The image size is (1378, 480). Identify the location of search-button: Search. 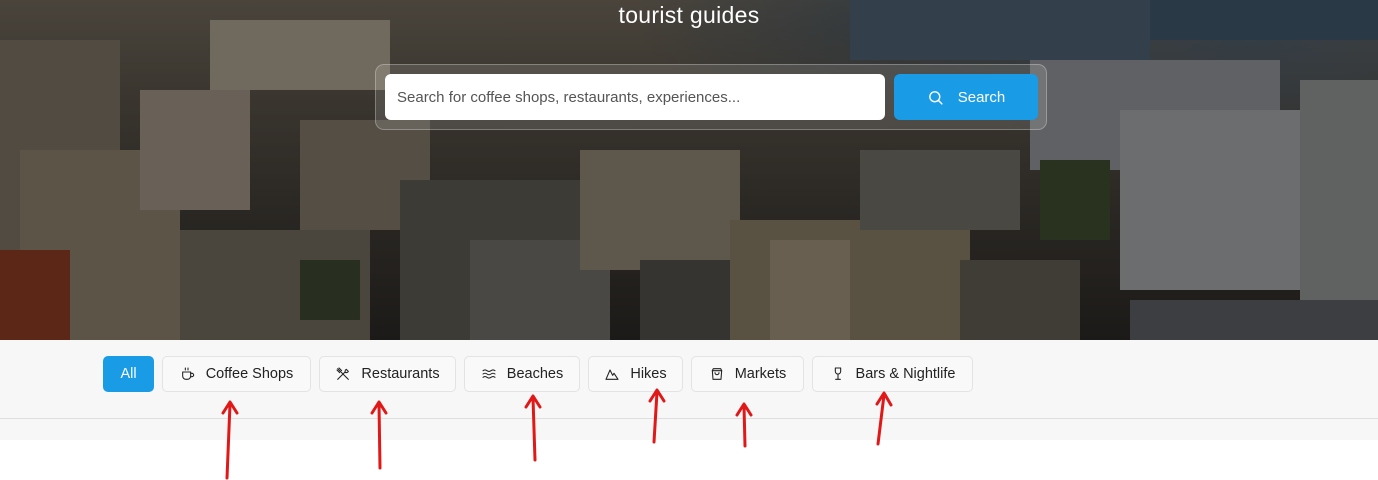
(966, 97).